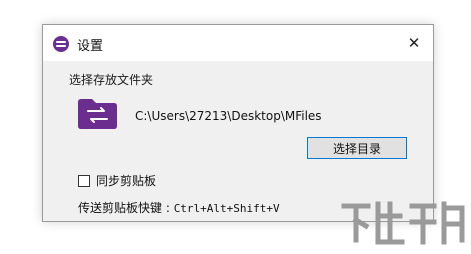 The width and height of the screenshot is (471, 254). What do you see at coordinates (61, 44) in the screenshot?
I see `app-logo-icon` at bounding box center [61, 44].